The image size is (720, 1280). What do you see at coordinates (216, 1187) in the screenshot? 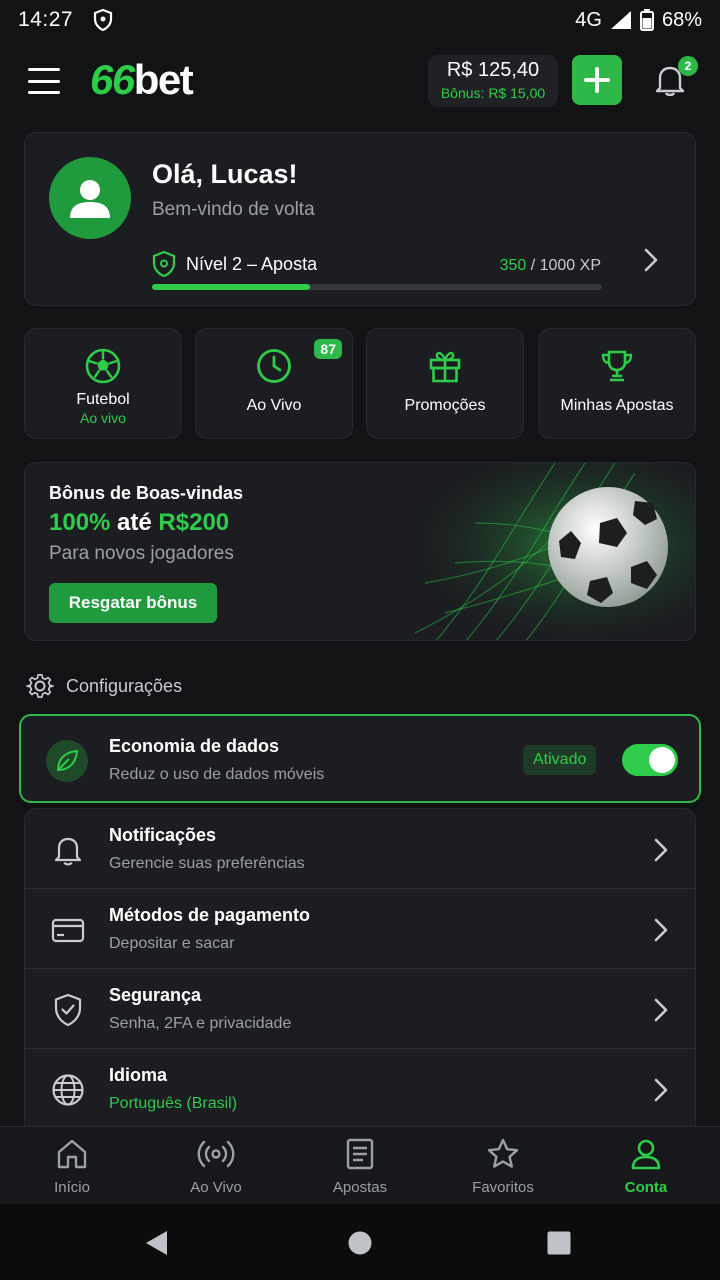
I see `nav-label: Ao Vivo` at bounding box center [216, 1187].